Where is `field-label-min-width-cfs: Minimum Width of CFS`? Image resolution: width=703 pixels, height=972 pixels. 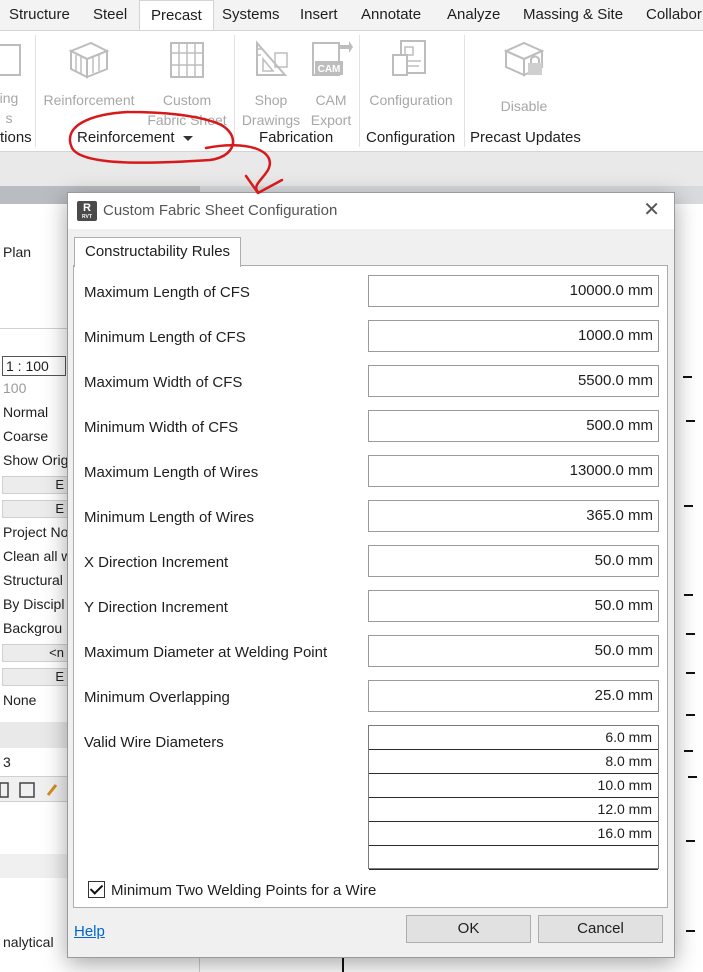 field-label-min-width-cfs: Minimum Width of CFS is located at coordinates (161, 427).